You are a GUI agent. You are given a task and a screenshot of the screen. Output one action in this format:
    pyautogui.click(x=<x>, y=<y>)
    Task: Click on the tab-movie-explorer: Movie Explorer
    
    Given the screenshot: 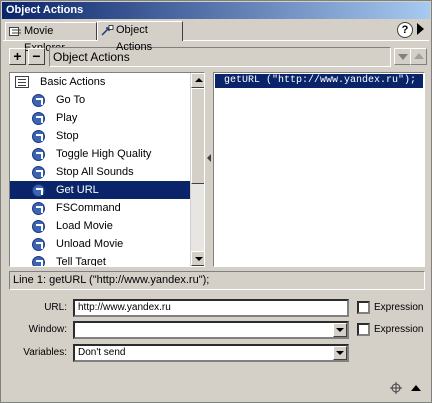 What is the action you would take?
    pyautogui.click(x=51, y=38)
    